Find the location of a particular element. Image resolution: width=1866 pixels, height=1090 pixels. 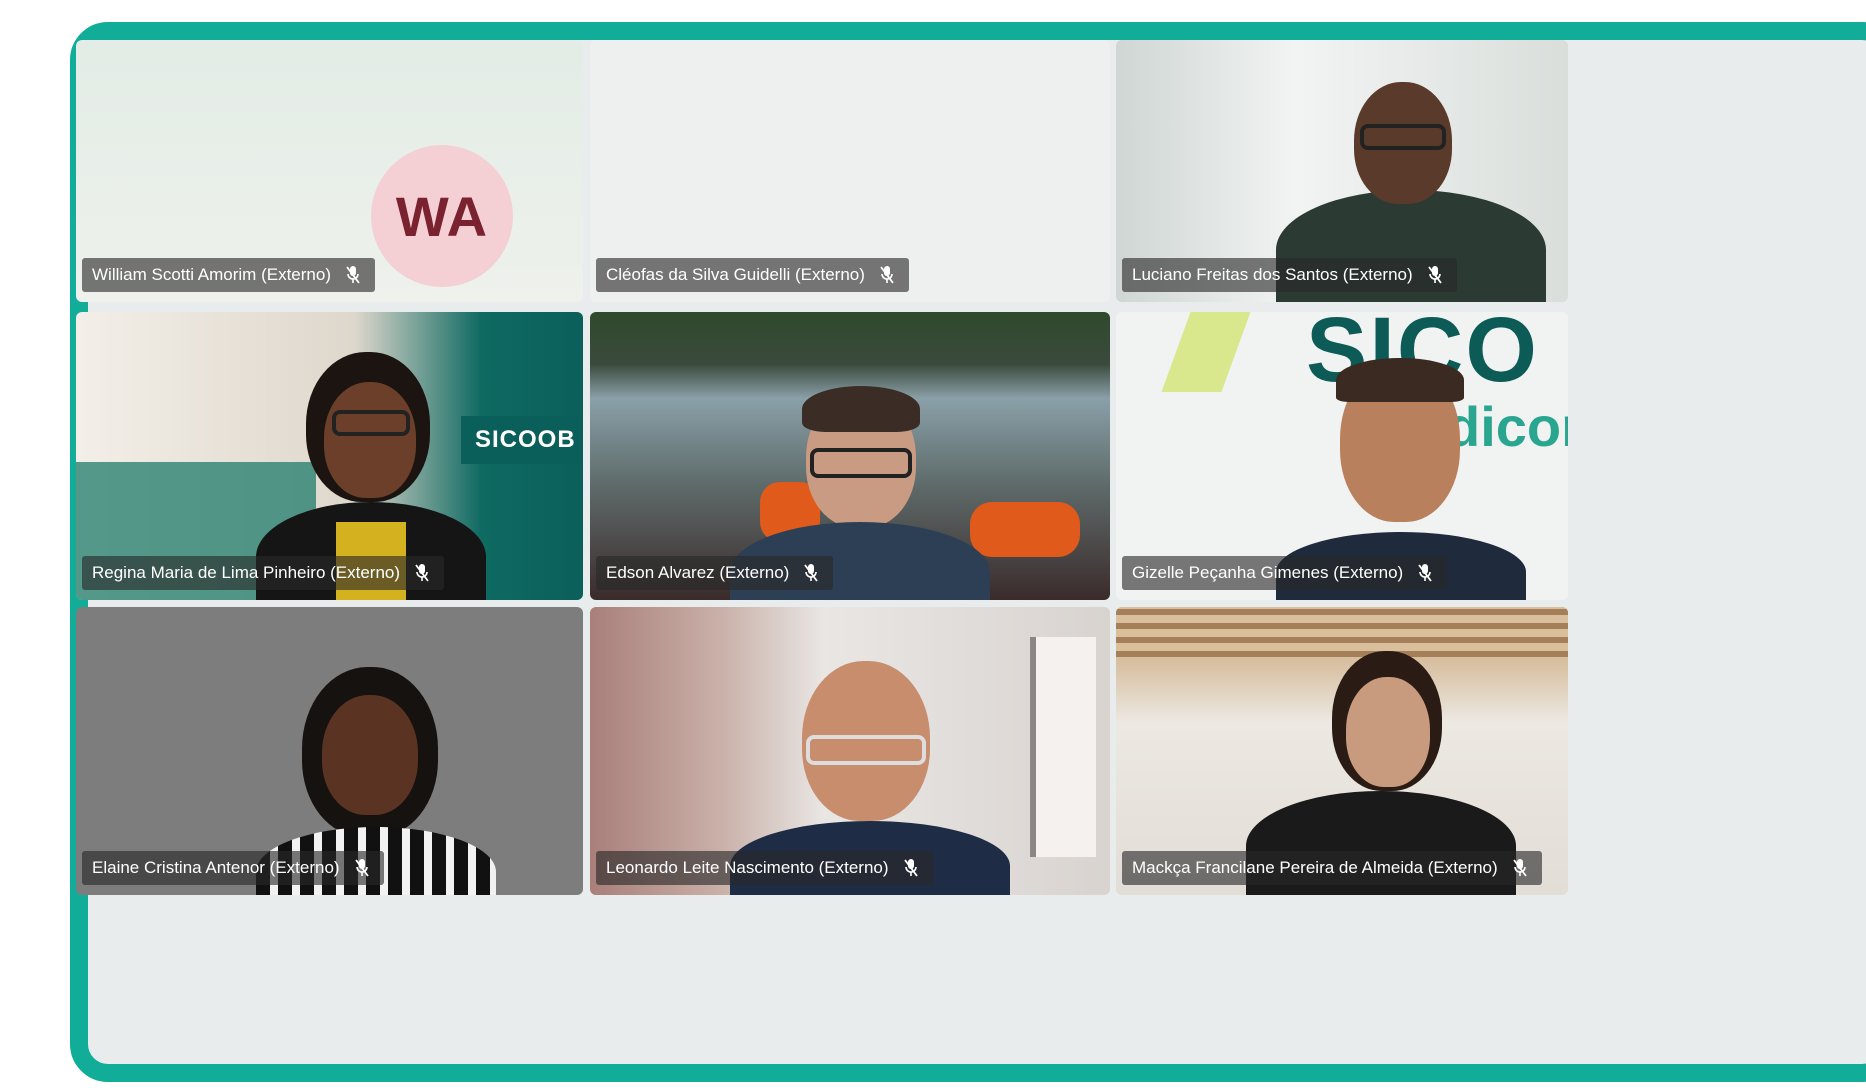

participant-name: Regina Maria de Lima Pinheiro (Externo) is located at coordinates (246, 572).